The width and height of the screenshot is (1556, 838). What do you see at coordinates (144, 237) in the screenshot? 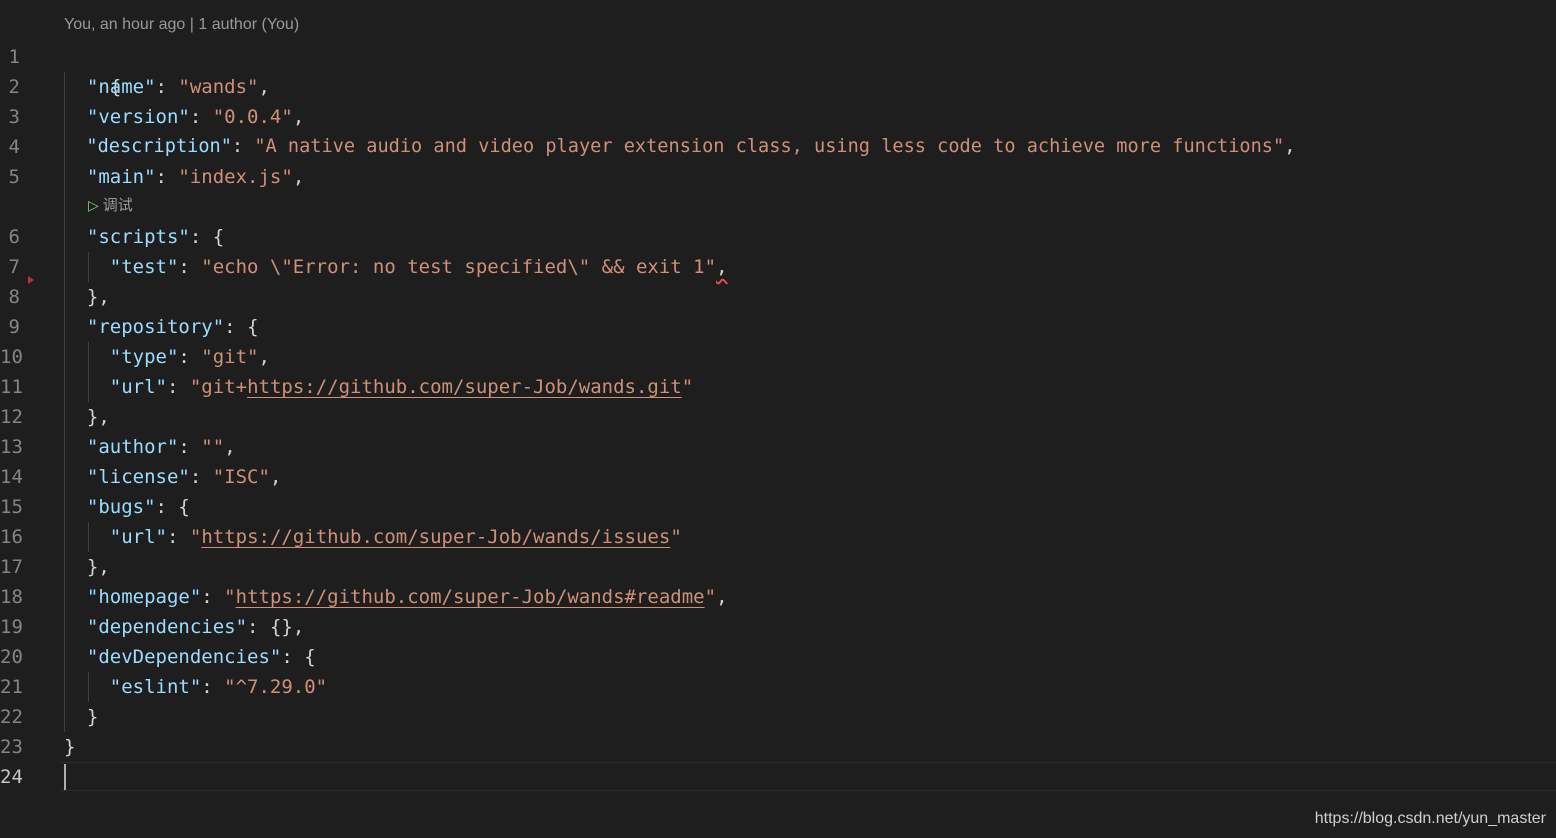
I see `code-line-6: "scripts": {` at bounding box center [144, 237].